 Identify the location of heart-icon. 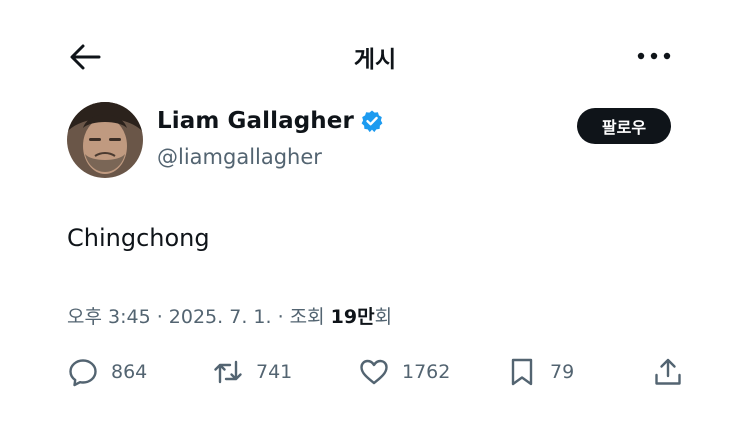
(374, 372).